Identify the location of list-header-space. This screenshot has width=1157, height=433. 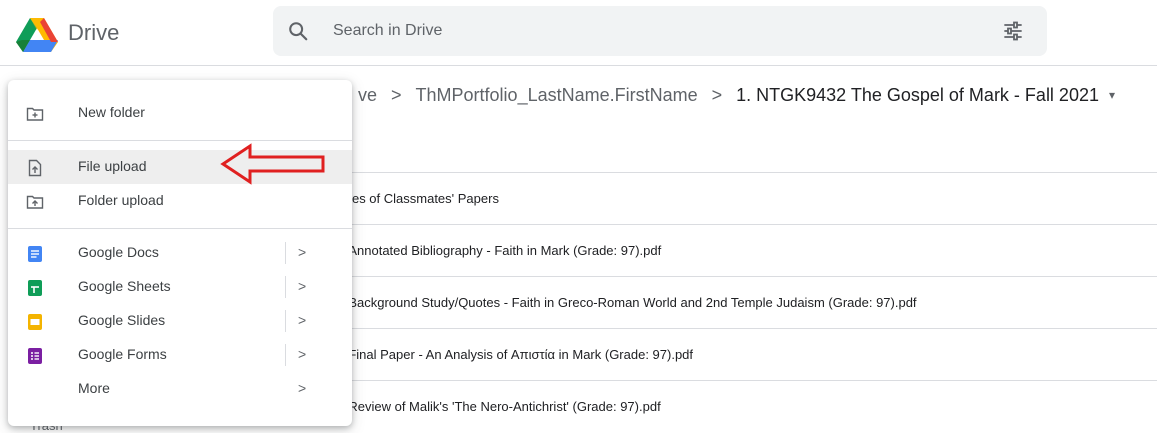
(715, 146).